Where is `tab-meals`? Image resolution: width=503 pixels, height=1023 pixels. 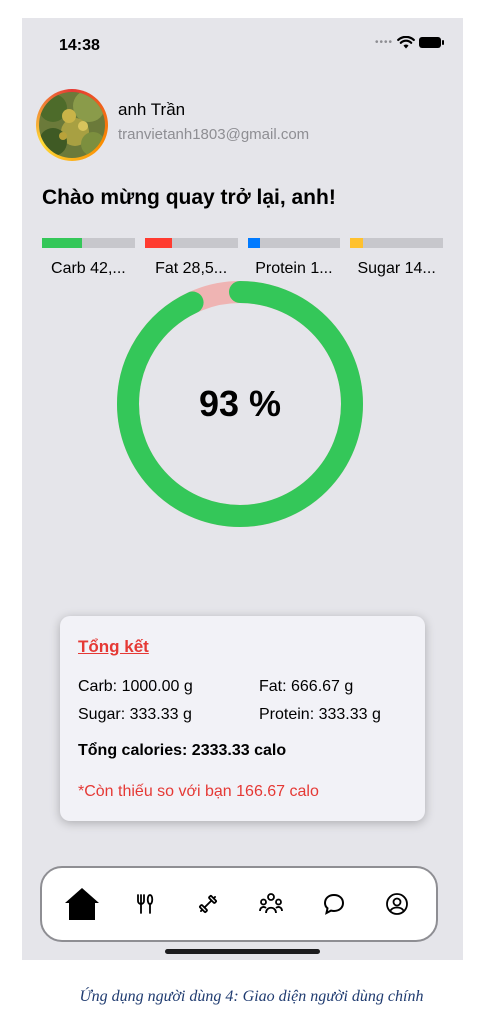
tab-meals is located at coordinates (145, 904).